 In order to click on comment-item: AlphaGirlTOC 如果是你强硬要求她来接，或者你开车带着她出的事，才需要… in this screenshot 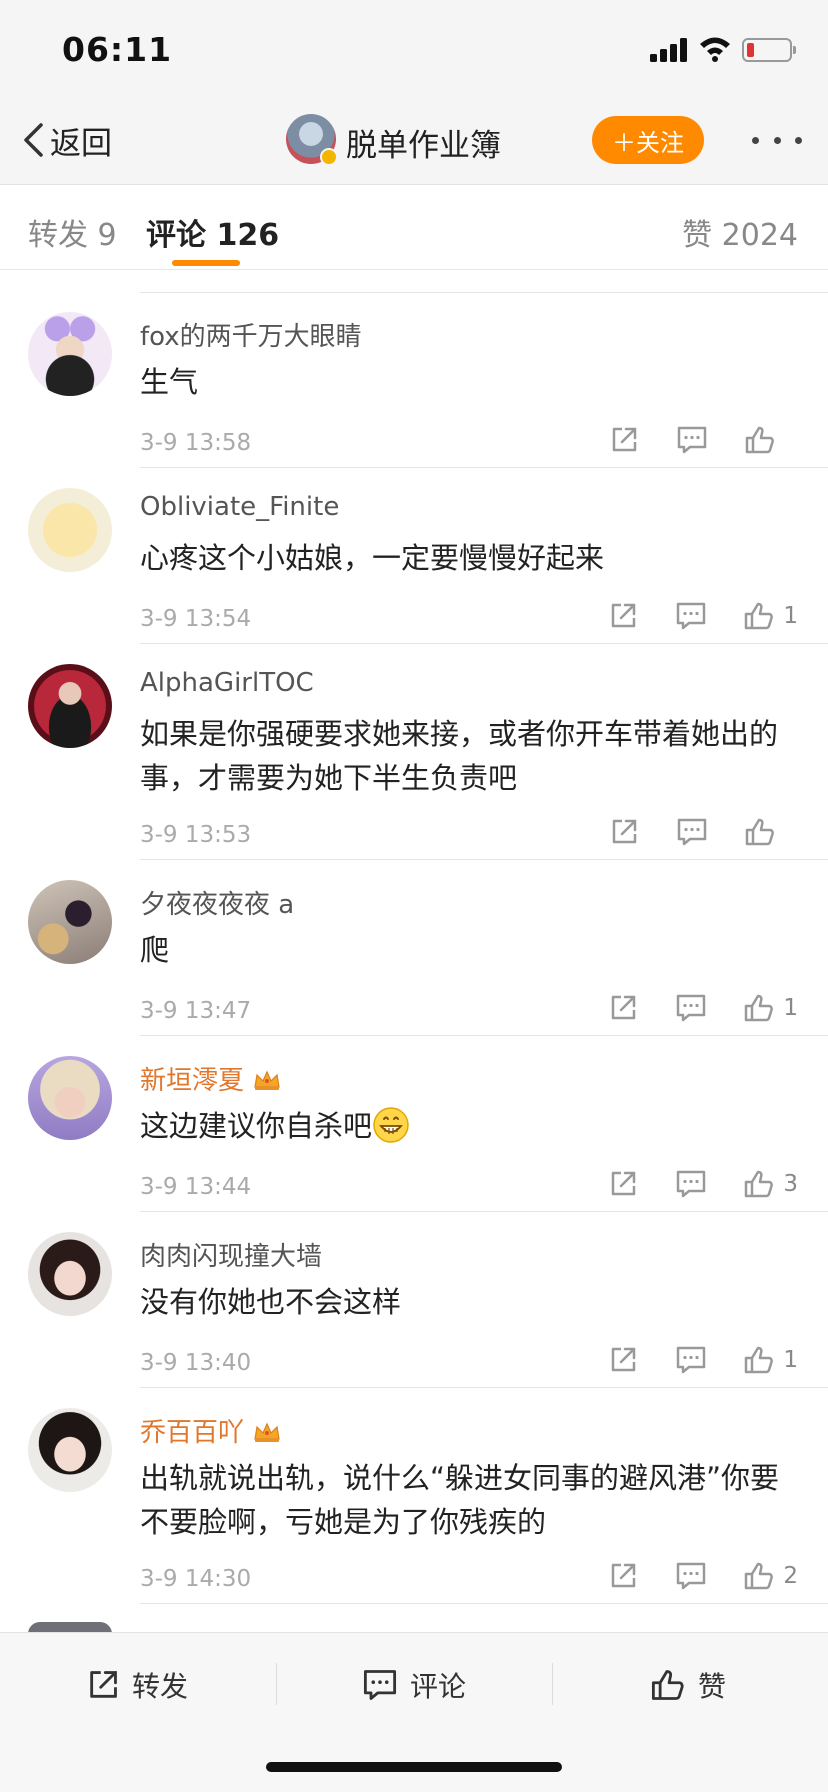, I will do `click(414, 752)`.